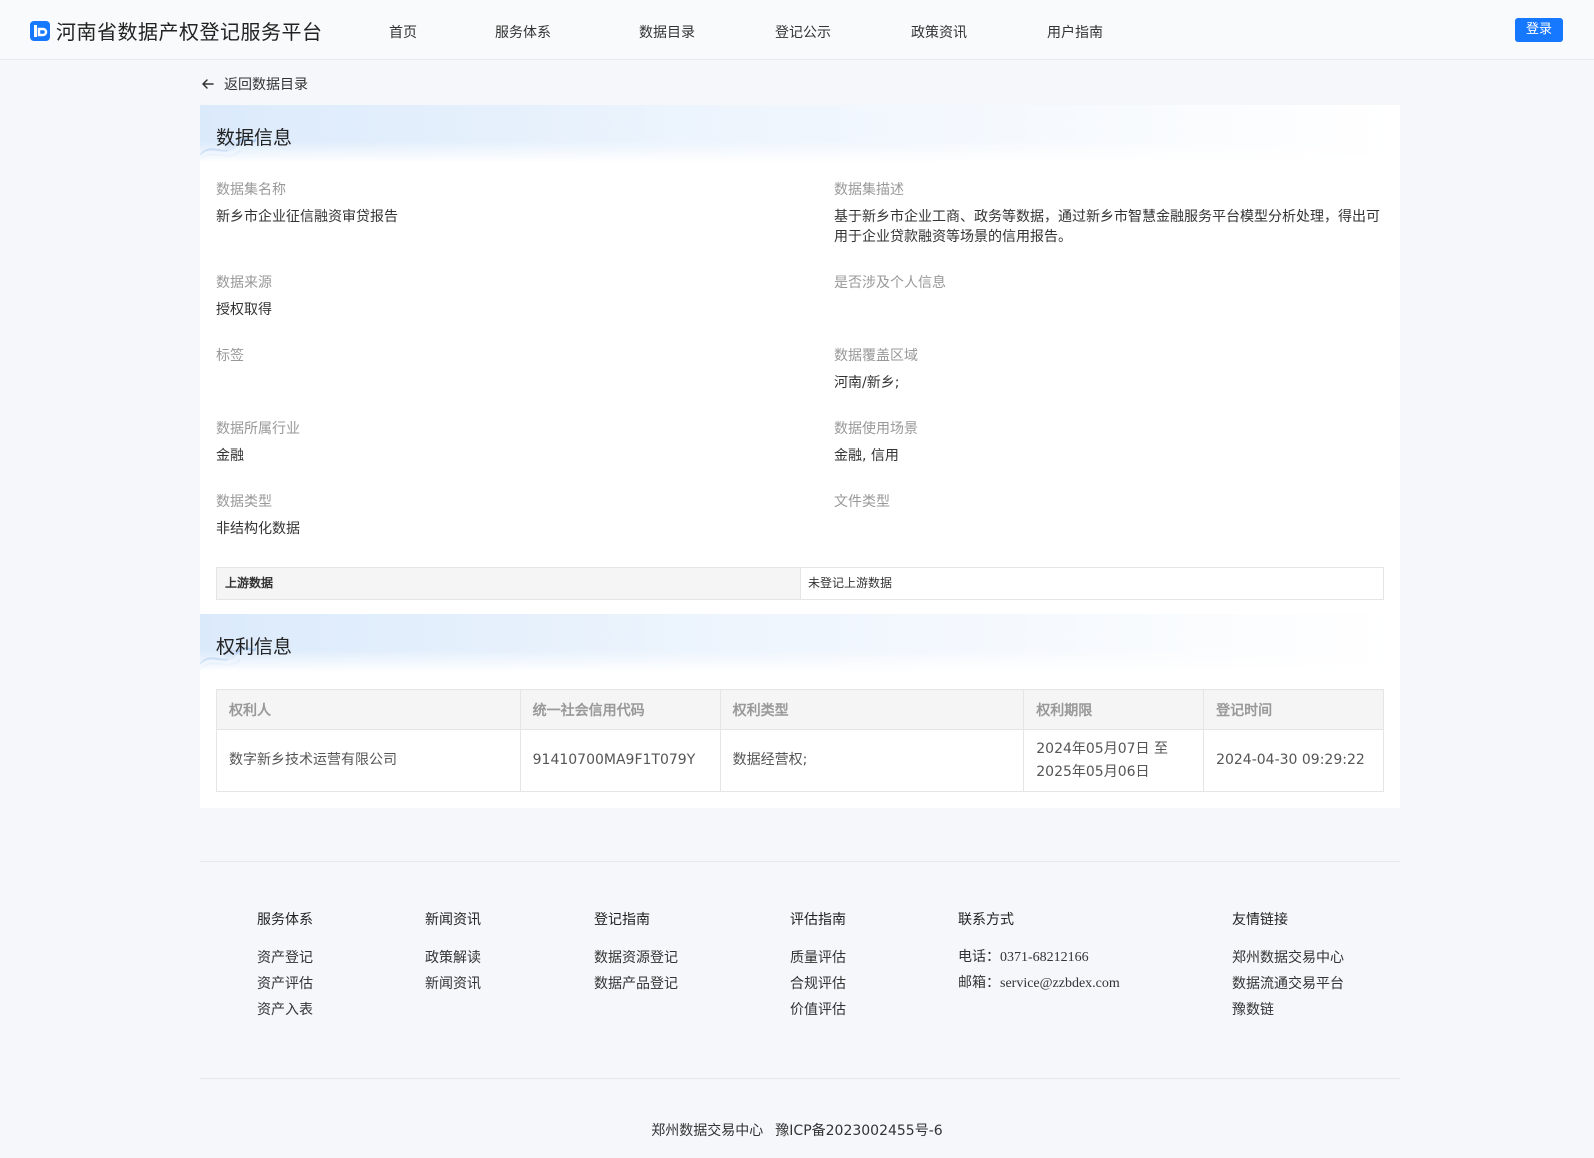 Image resolution: width=1594 pixels, height=1158 pixels. What do you see at coordinates (939, 32) in the screenshot?
I see `nav-policy-news: 政策资讯` at bounding box center [939, 32].